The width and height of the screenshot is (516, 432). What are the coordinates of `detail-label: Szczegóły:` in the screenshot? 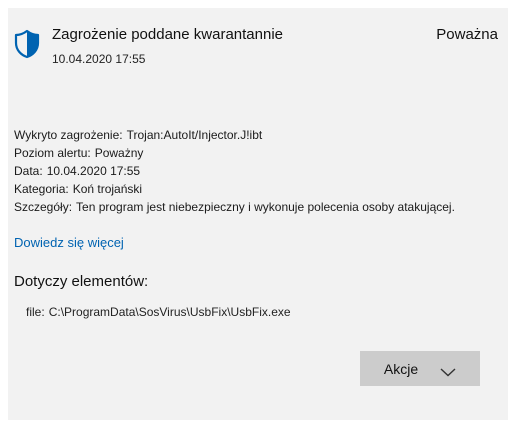 It's located at (43, 207).